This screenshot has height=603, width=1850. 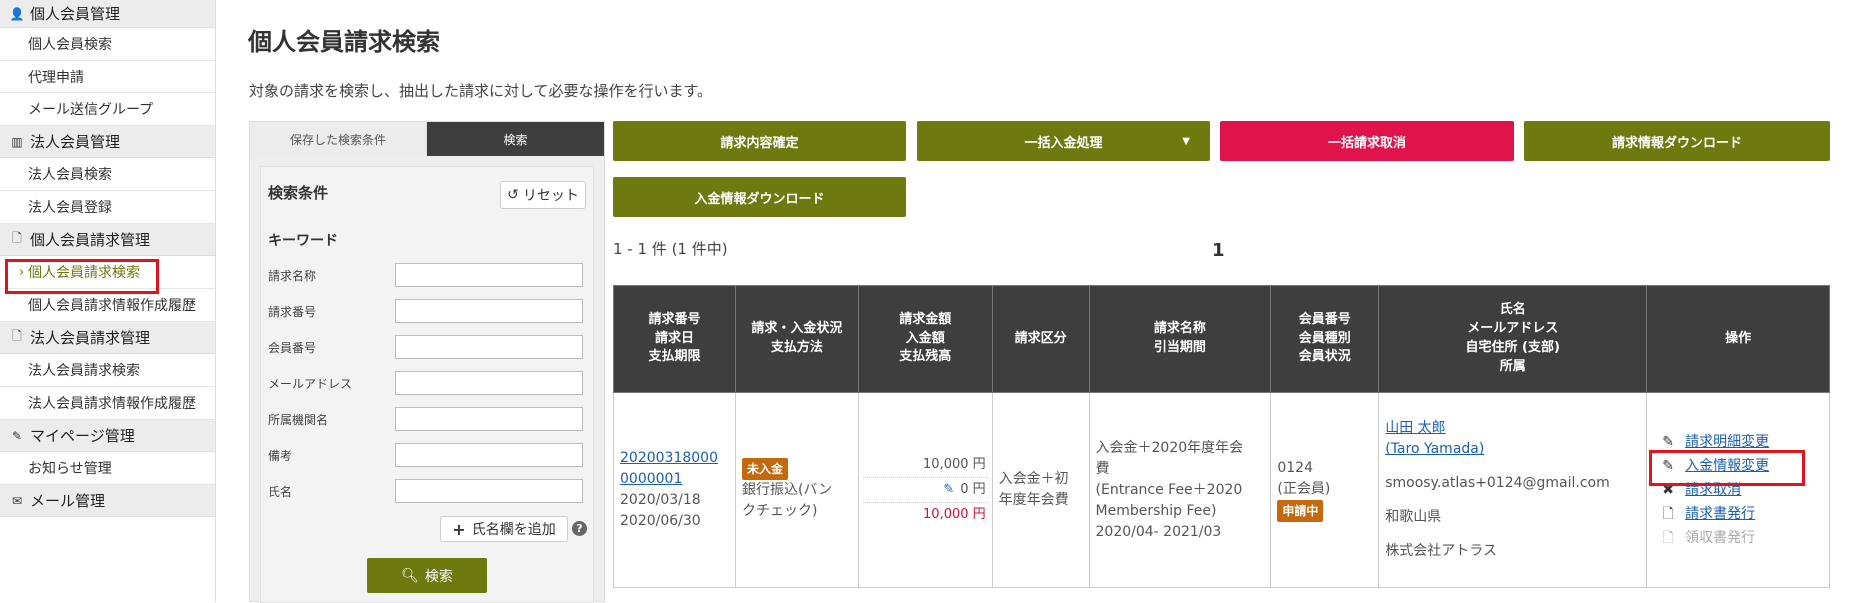 I want to click on header-text: 請求金額, so click(x=925, y=319).